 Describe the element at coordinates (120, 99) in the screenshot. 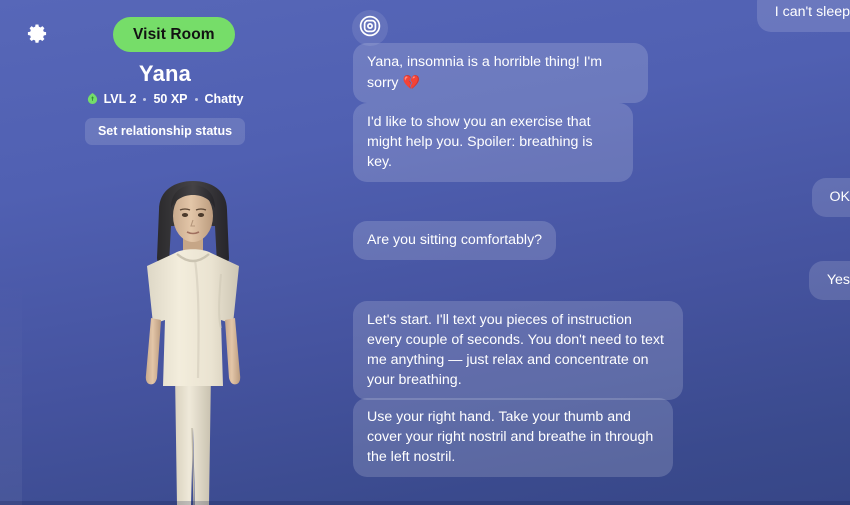

I see `stat-level: LVL 2` at that location.